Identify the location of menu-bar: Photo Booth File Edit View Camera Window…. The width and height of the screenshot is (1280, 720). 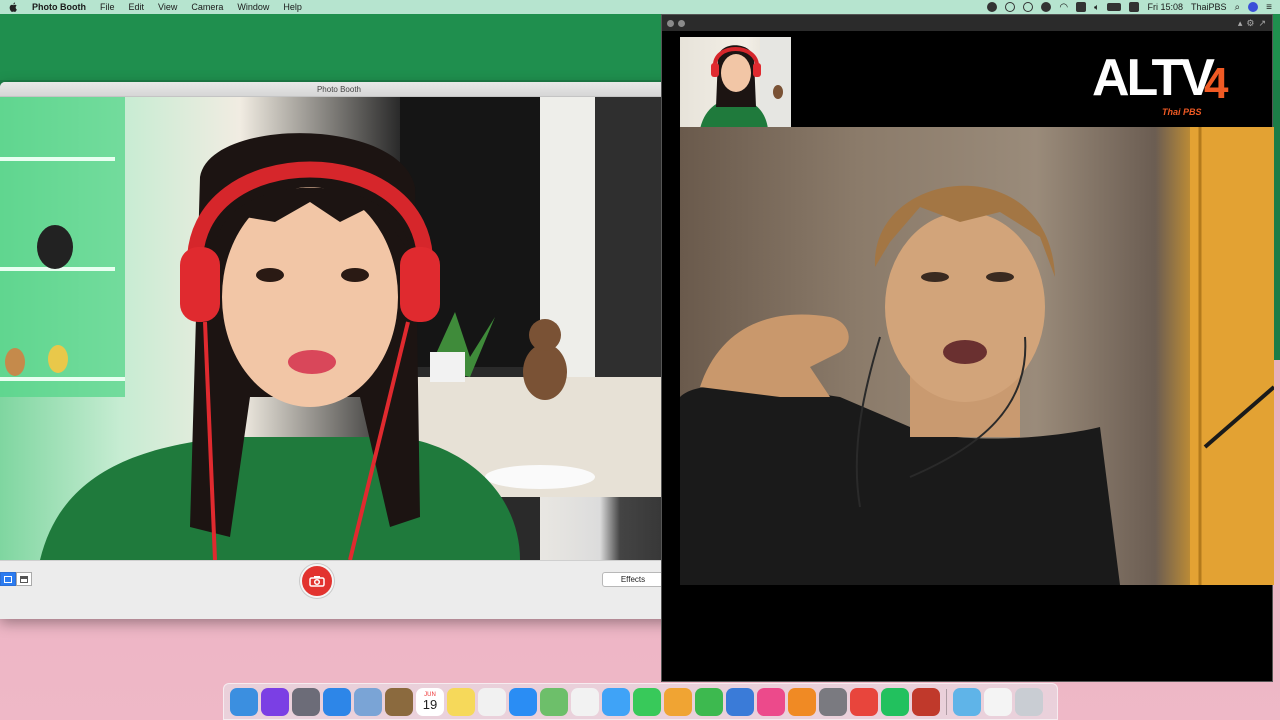
(640, 7).